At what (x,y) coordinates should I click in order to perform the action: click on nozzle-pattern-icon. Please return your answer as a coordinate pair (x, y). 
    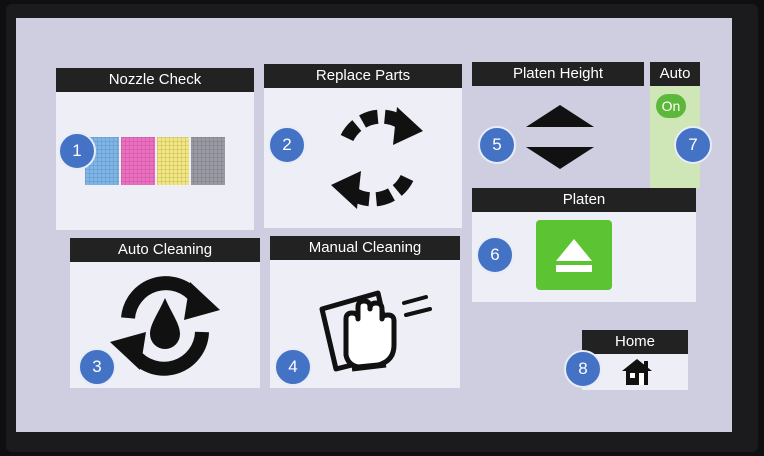
    Looking at the image, I should click on (155, 161).